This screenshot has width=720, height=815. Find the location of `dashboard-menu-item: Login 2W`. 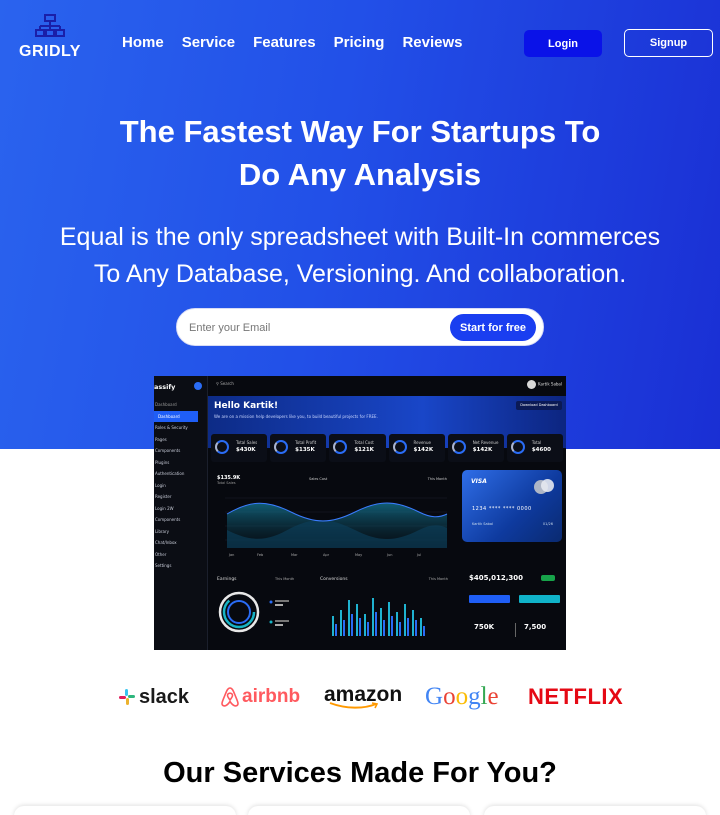

dashboard-menu-item: Login 2W is located at coordinates (164, 508).